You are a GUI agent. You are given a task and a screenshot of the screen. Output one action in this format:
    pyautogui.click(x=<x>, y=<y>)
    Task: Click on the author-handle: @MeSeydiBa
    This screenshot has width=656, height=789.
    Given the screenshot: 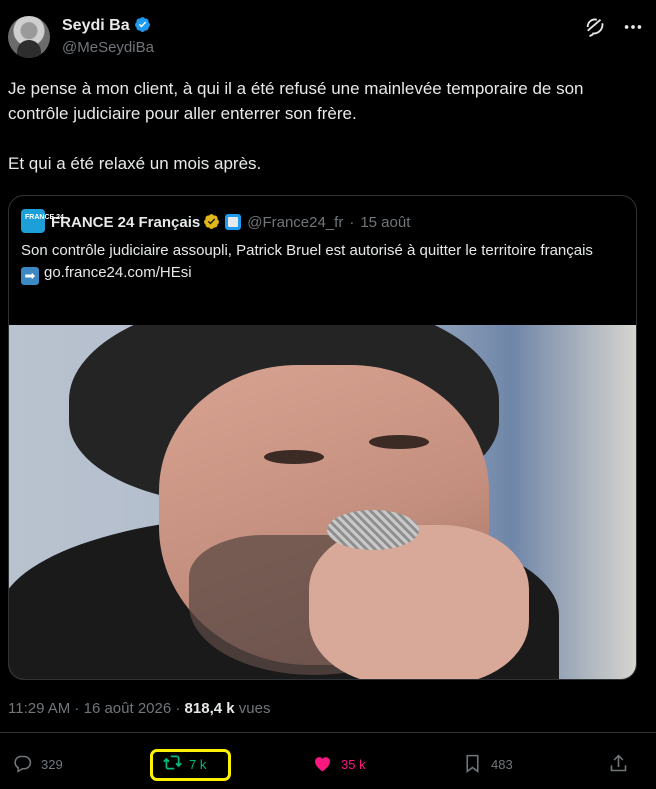 What is the action you would take?
    pyautogui.click(x=108, y=48)
    